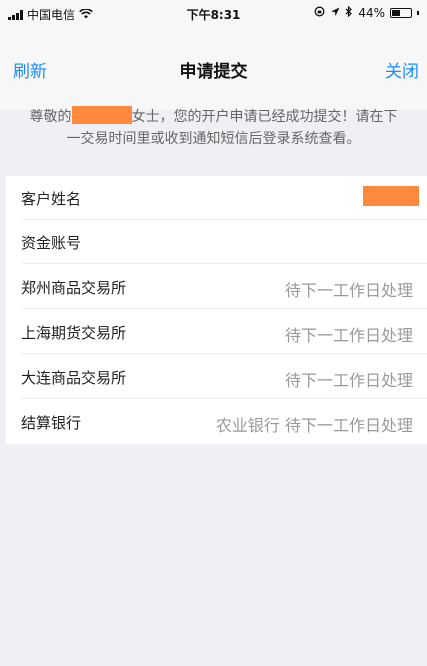  Describe the element at coordinates (74, 288) in the screenshot. I see `row-label: 郑州商品交易所` at that location.